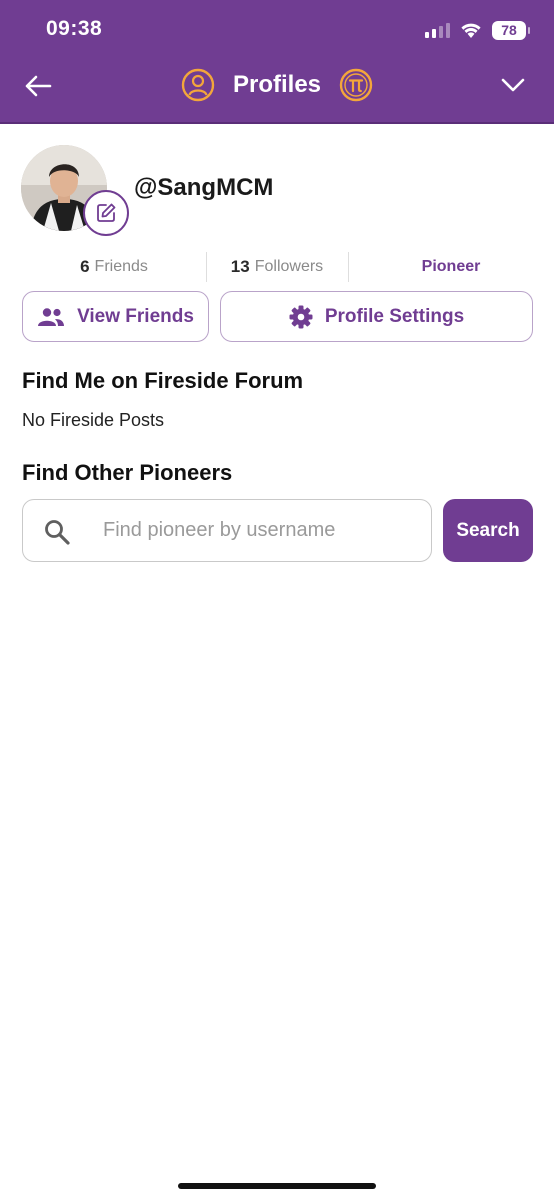 The image size is (554, 1200). Describe the element at coordinates (277, 1186) in the screenshot. I see `home-indicator` at that location.